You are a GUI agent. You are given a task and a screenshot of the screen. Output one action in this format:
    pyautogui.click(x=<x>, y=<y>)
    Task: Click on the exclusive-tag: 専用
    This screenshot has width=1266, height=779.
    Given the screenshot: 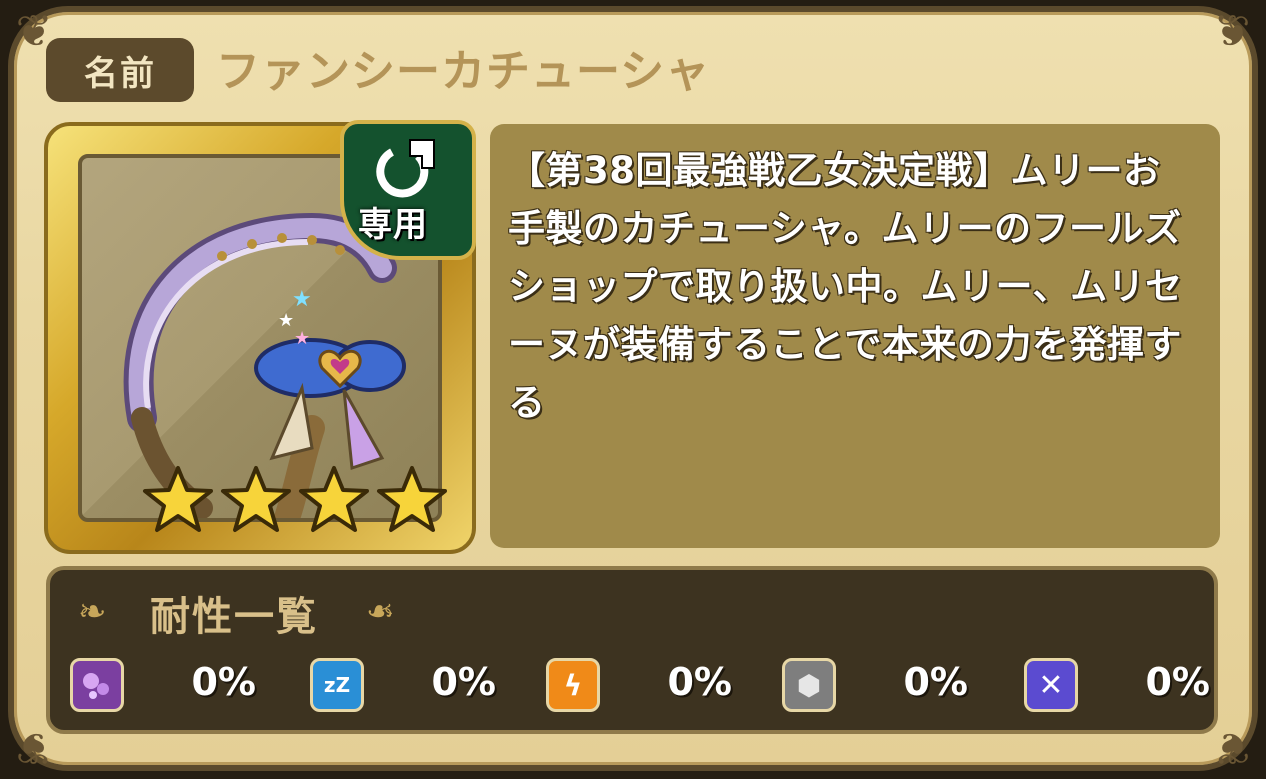 What is the action you would take?
    pyautogui.click(x=408, y=190)
    